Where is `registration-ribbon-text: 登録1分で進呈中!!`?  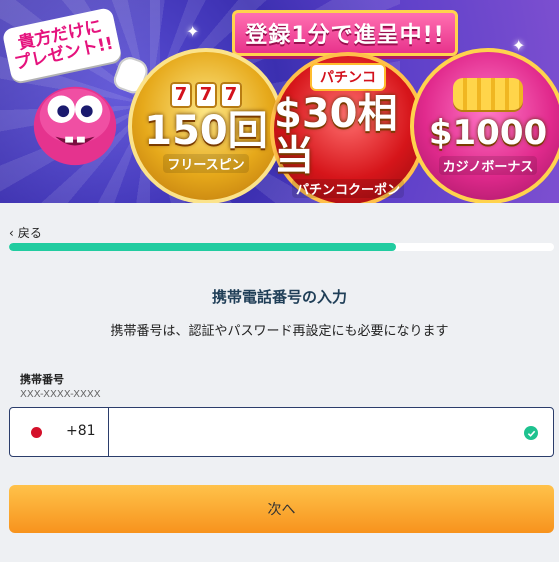
registration-ribbon-text: 登録1分で進呈中!! is located at coordinates (345, 35).